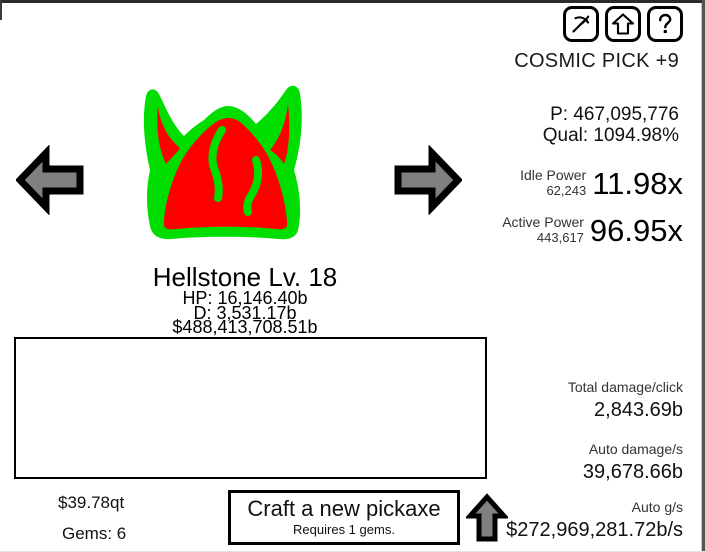 The height and width of the screenshot is (552, 705). What do you see at coordinates (543, 222) in the screenshot?
I see `active-power-label: Active Power` at bounding box center [543, 222].